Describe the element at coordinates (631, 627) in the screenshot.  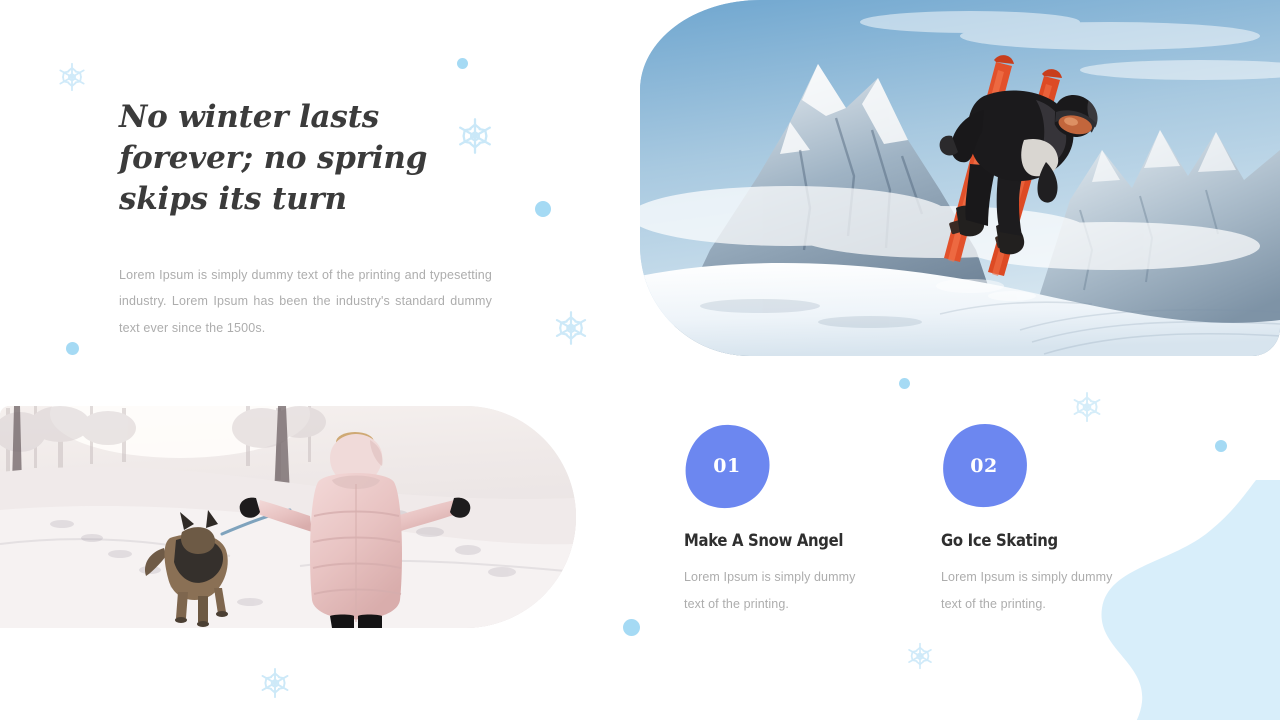
I see `dot-bottom-mid` at that location.